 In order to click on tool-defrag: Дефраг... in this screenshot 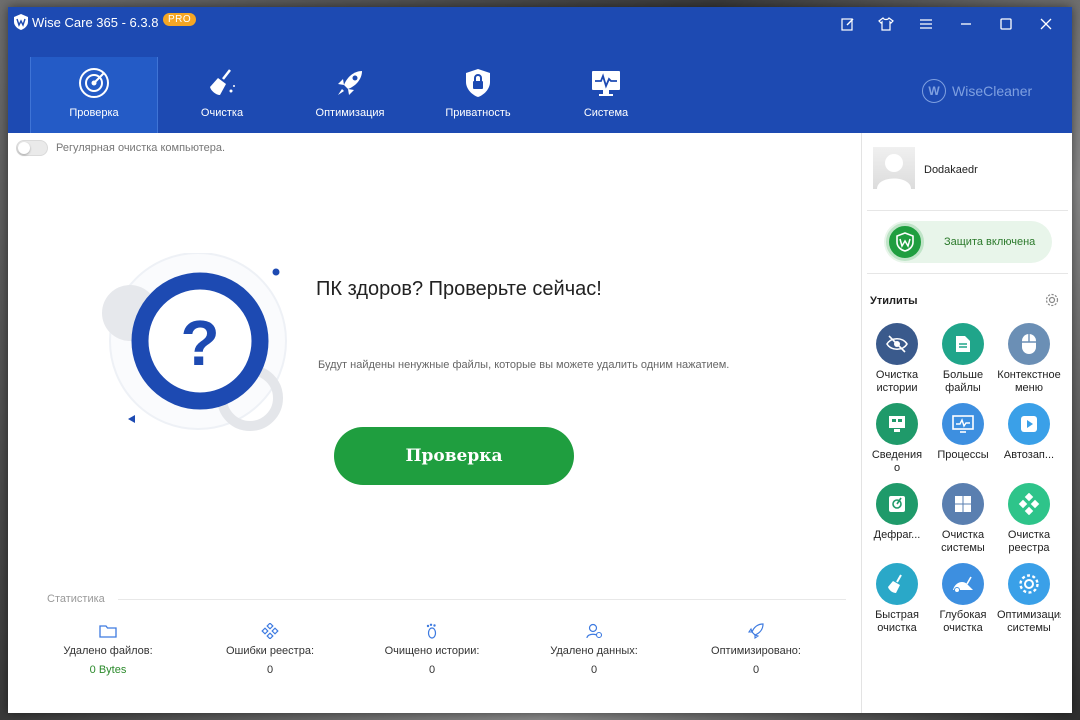, I will do `click(897, 512)`.